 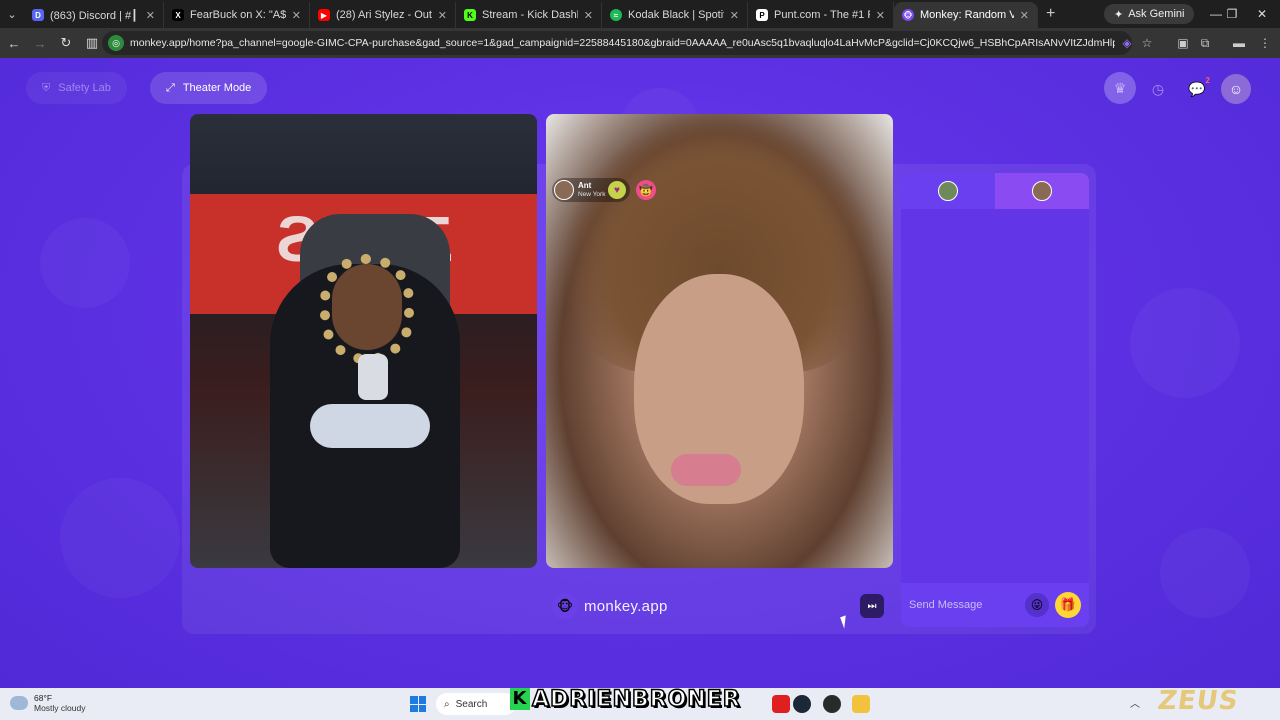 What do you see at coordinates (178, 15) in the screenshot?
I see `x-icon: X` at bounding box center [178, 15].